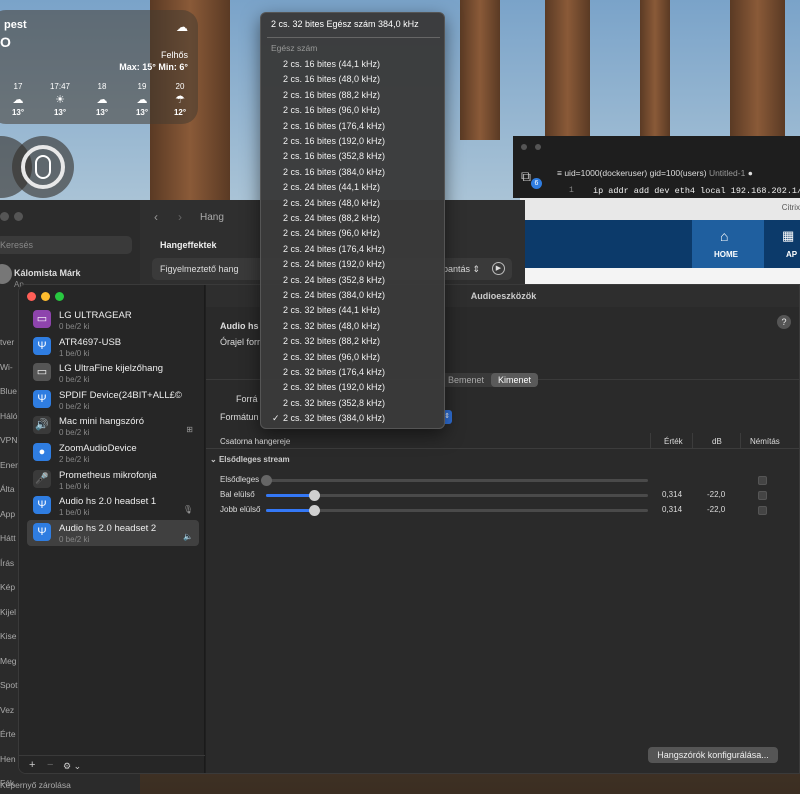 The image size is (800, 794). What do you see at coordinates (331, 357) in the screenshot?
I see `format-menu-item: 2 cs. 32 bites (96,0 kHz)` at bounding box center [331, 357].